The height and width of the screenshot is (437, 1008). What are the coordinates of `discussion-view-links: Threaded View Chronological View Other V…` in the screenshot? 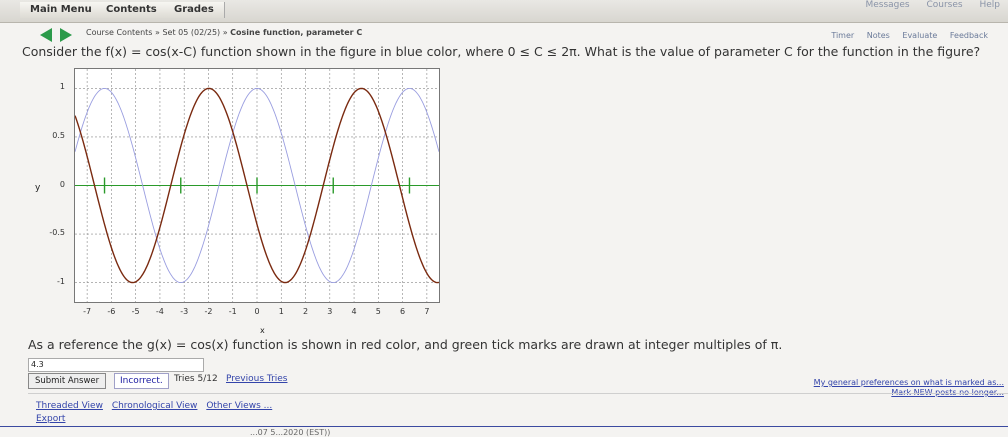 It's located at (157, 406).